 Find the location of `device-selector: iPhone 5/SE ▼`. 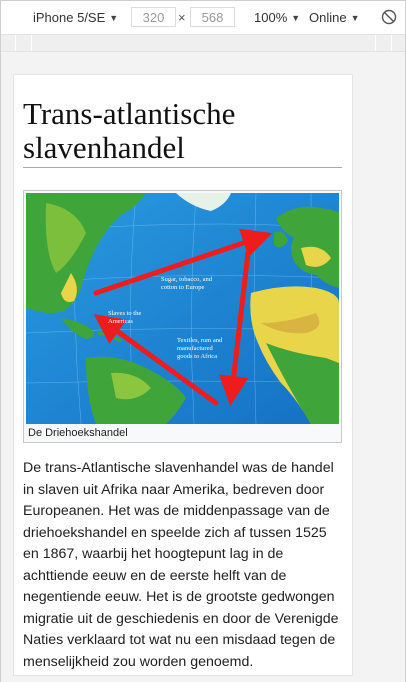

device-selector: iPhone 5/SE ▼ is located at coordinates (75, 17).